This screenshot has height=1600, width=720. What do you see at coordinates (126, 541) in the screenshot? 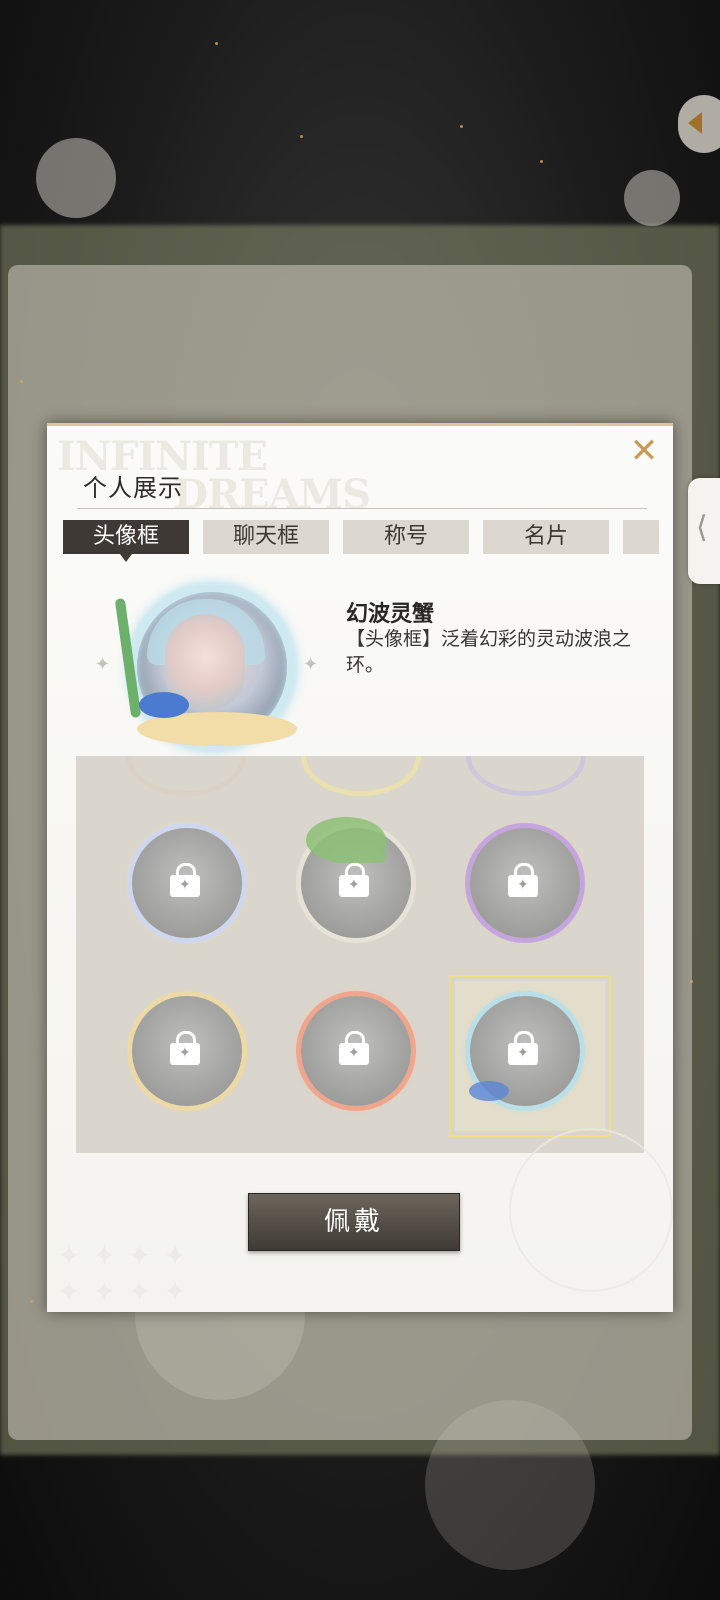
I see `tab-avatar-frame: 头像框` at bounding box center [126, 541].